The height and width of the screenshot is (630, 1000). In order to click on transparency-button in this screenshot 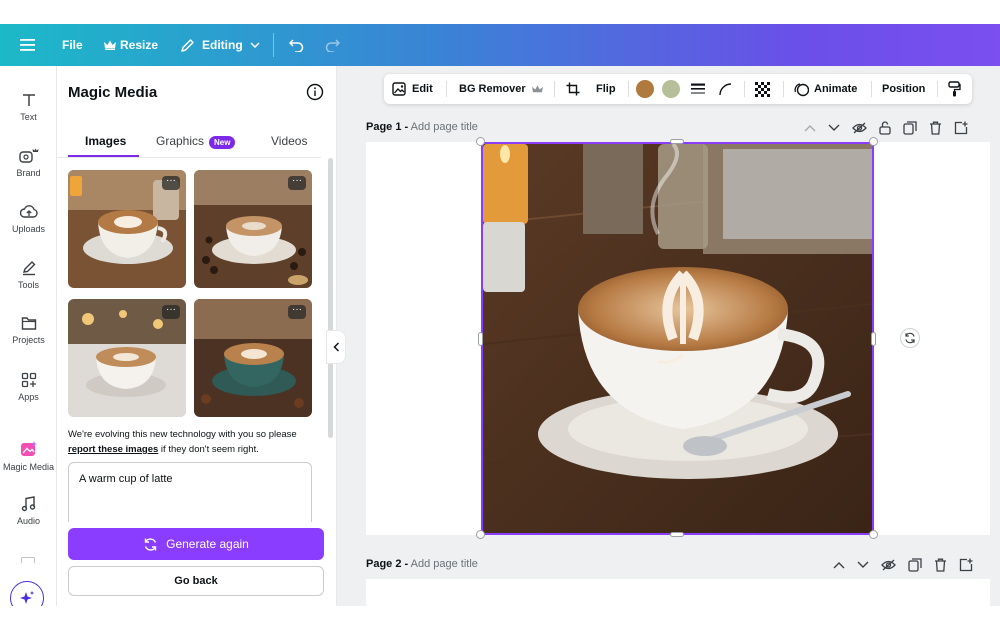, I will do `click(762, 89)`.